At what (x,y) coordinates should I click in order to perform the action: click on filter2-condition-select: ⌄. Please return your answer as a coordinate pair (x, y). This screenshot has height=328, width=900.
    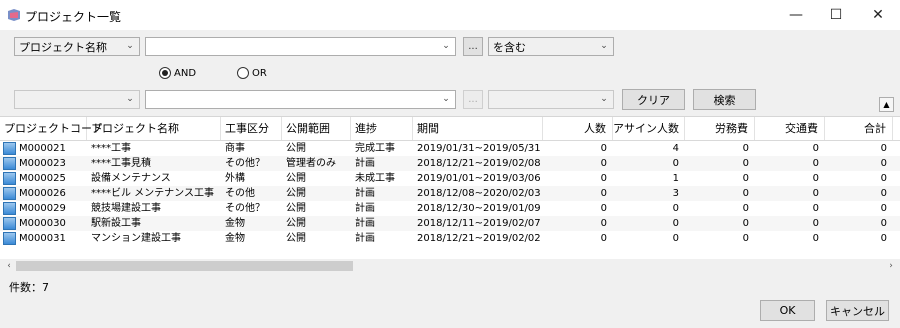
    Looking at the image, I should click on (551, 99).